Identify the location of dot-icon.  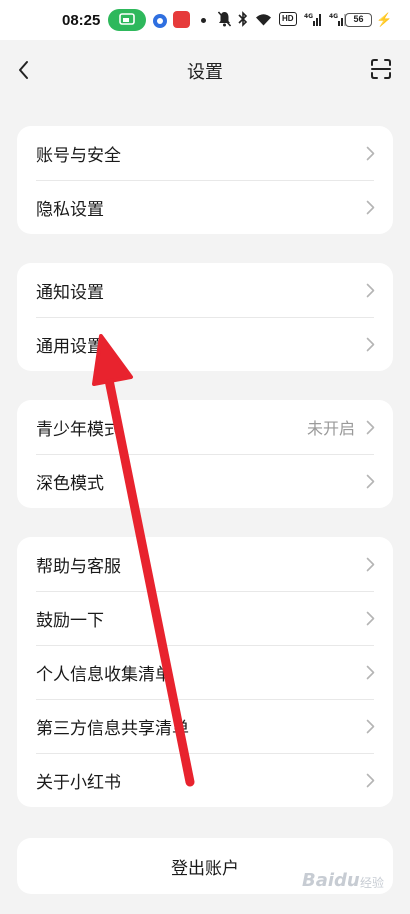
(203, 20).